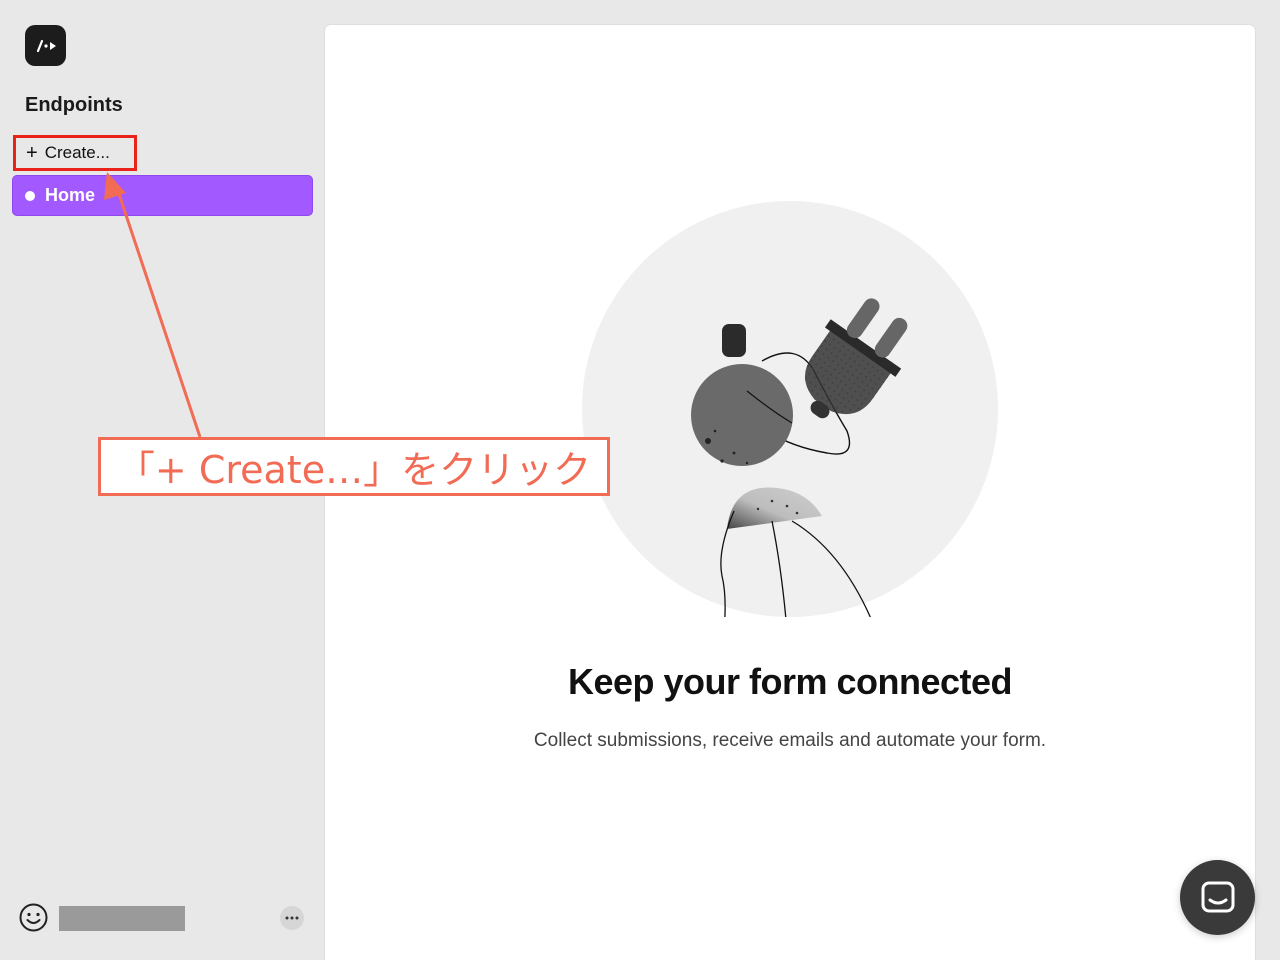 The image size is (1280, 960). What do you see at coordinates (30, 195) in the screenshot?
I see `status-dot-icon` at bounding box center [30, 195].